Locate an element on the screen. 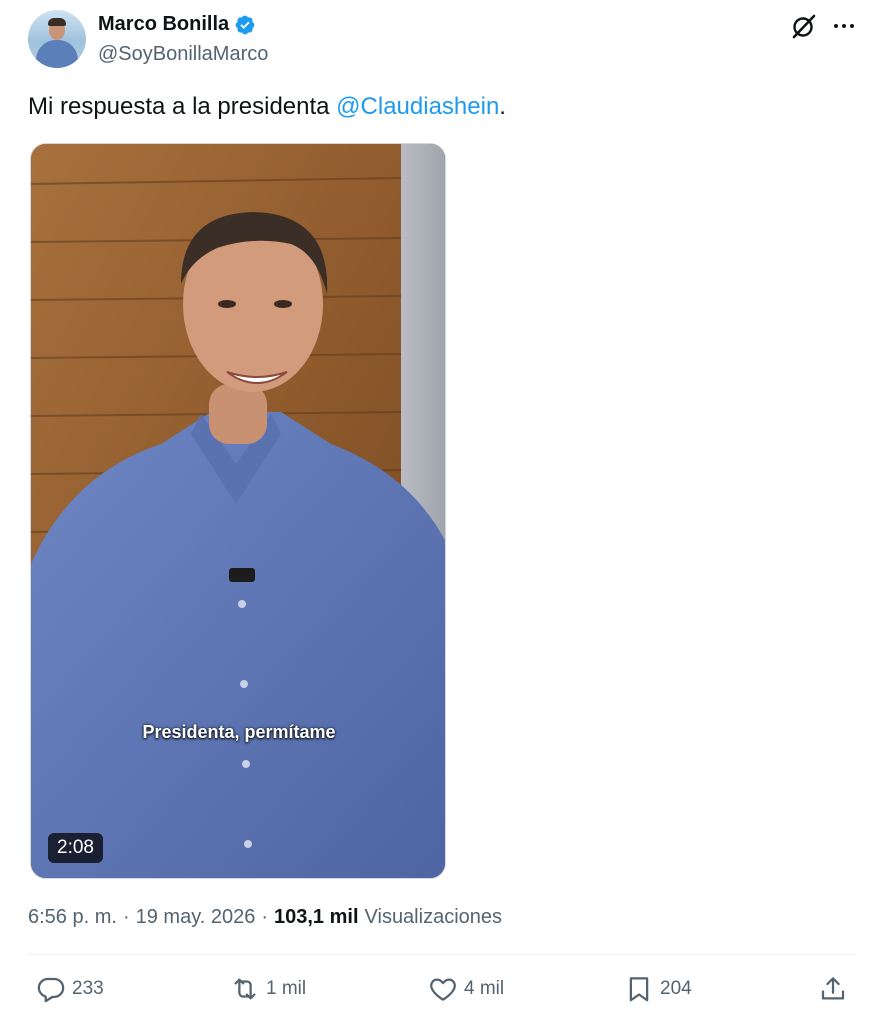 The width and height of the screenshot is (896, 1024). reply-count: 233 is located at coordinates (88, 988).